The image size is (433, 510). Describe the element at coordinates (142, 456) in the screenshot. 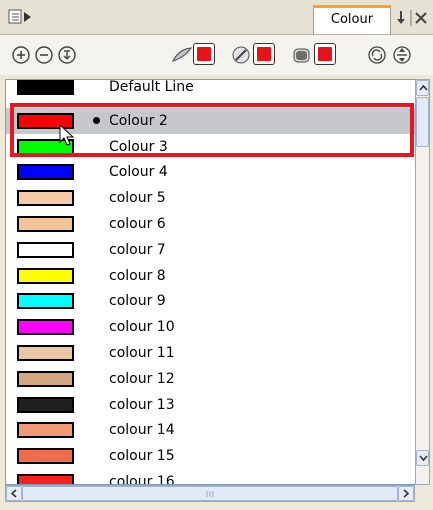

I see `colour-name: colour 15` at that location.